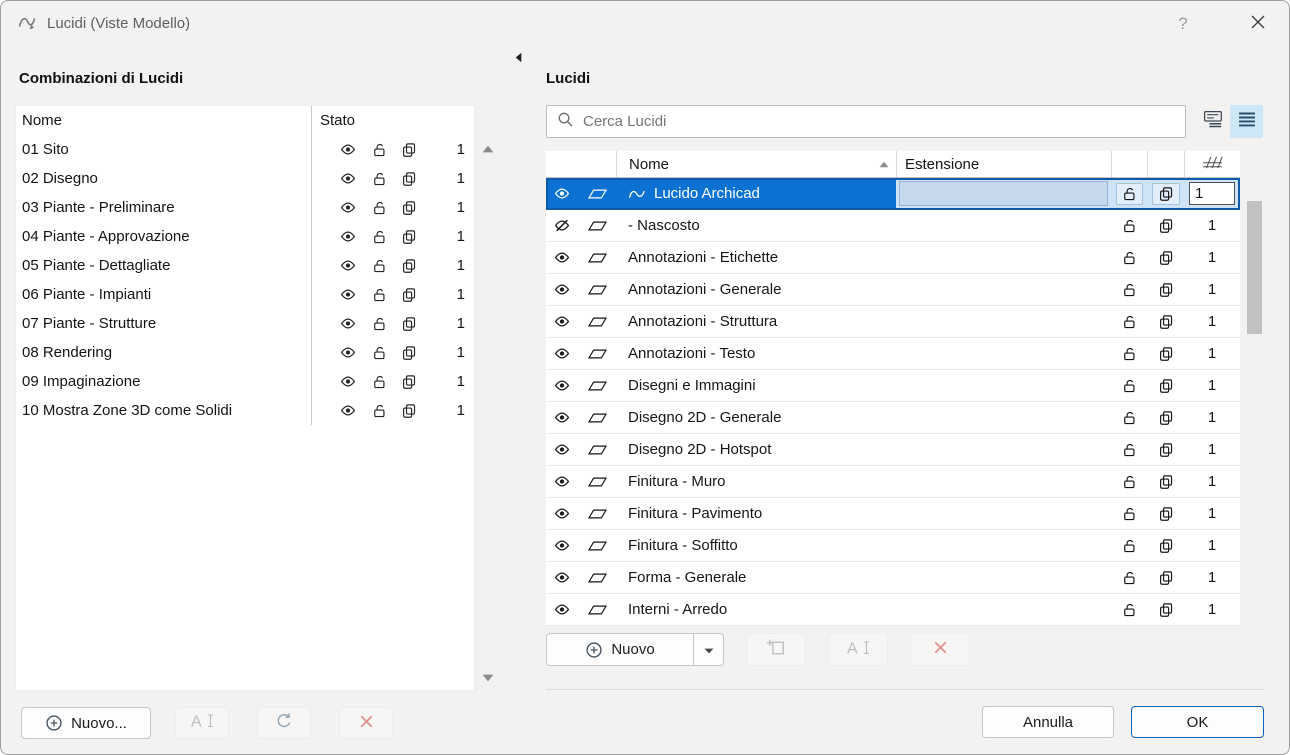  Describe the element at coordinates (1197, 722) in the screenshot. I see `ok-button: OK` at that location.